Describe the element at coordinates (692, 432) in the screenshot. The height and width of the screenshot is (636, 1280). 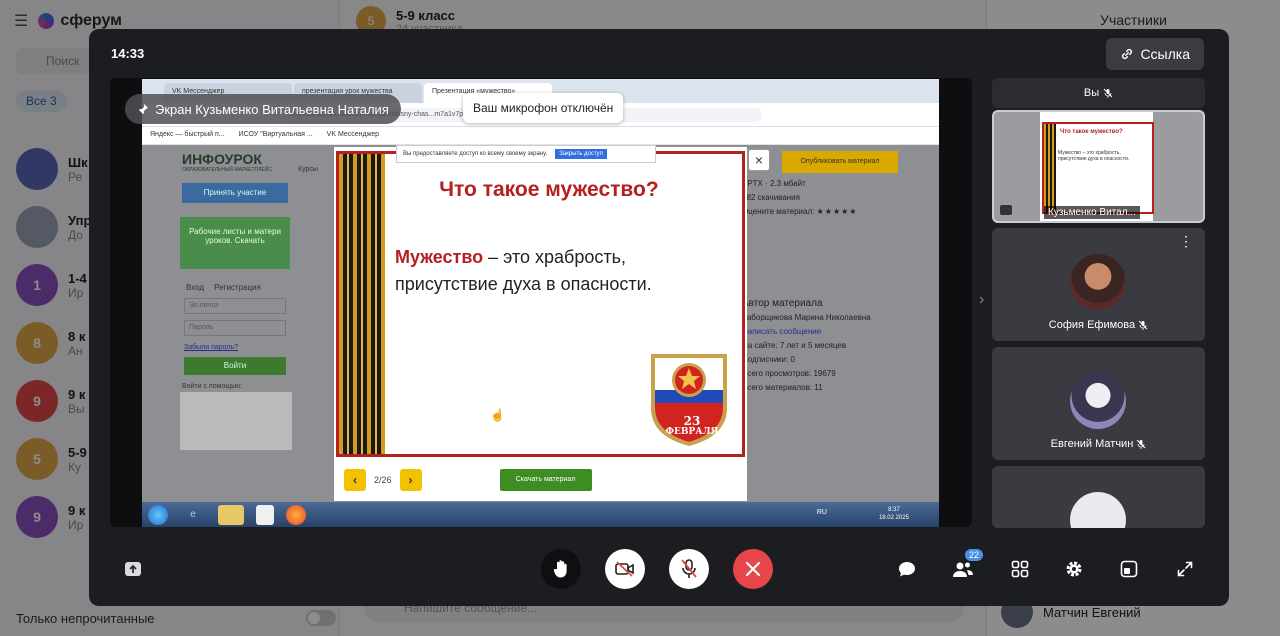
I see `emblem-month: ФЕВРАЛЯ` at that location.